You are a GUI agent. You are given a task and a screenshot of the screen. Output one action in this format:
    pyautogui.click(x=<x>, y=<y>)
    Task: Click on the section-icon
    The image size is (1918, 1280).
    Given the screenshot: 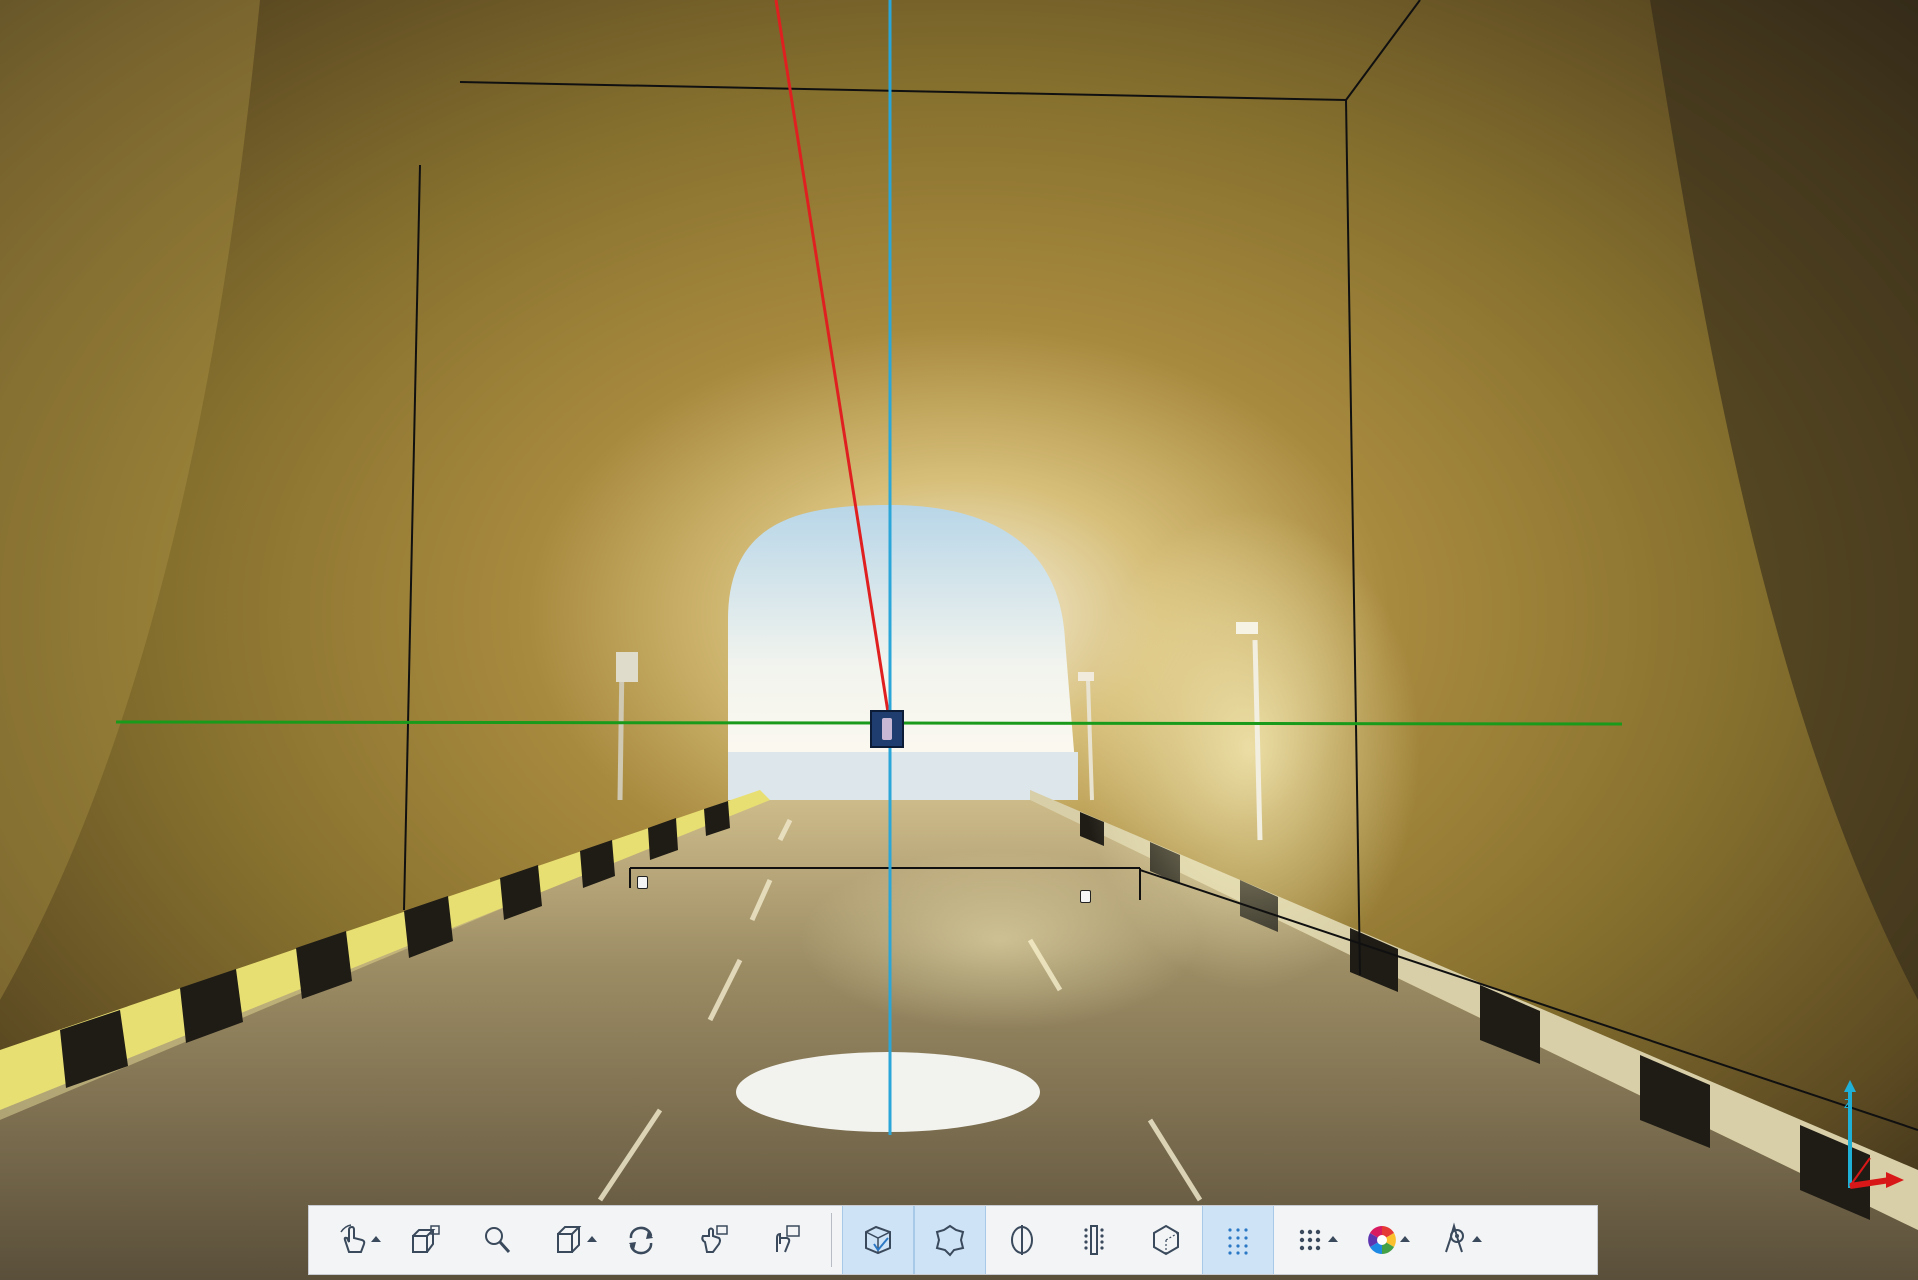 What is the action you would take?
    pyautogui.click(x=1022, y=1240)
    